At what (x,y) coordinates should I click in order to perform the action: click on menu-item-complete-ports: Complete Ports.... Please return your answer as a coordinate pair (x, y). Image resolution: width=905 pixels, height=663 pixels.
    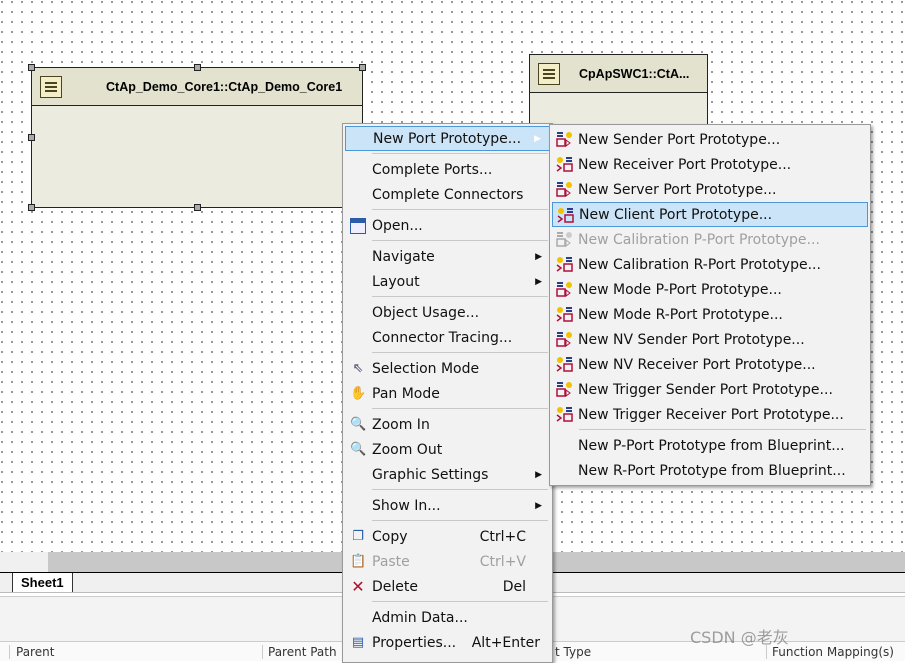
    Looking at the image, I should click on (447, 169).